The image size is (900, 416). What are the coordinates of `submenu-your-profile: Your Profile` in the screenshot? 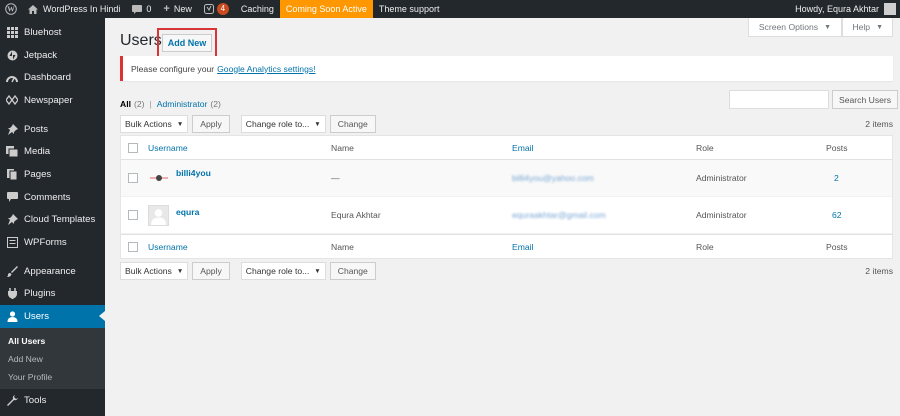 It's located at (52, 377).